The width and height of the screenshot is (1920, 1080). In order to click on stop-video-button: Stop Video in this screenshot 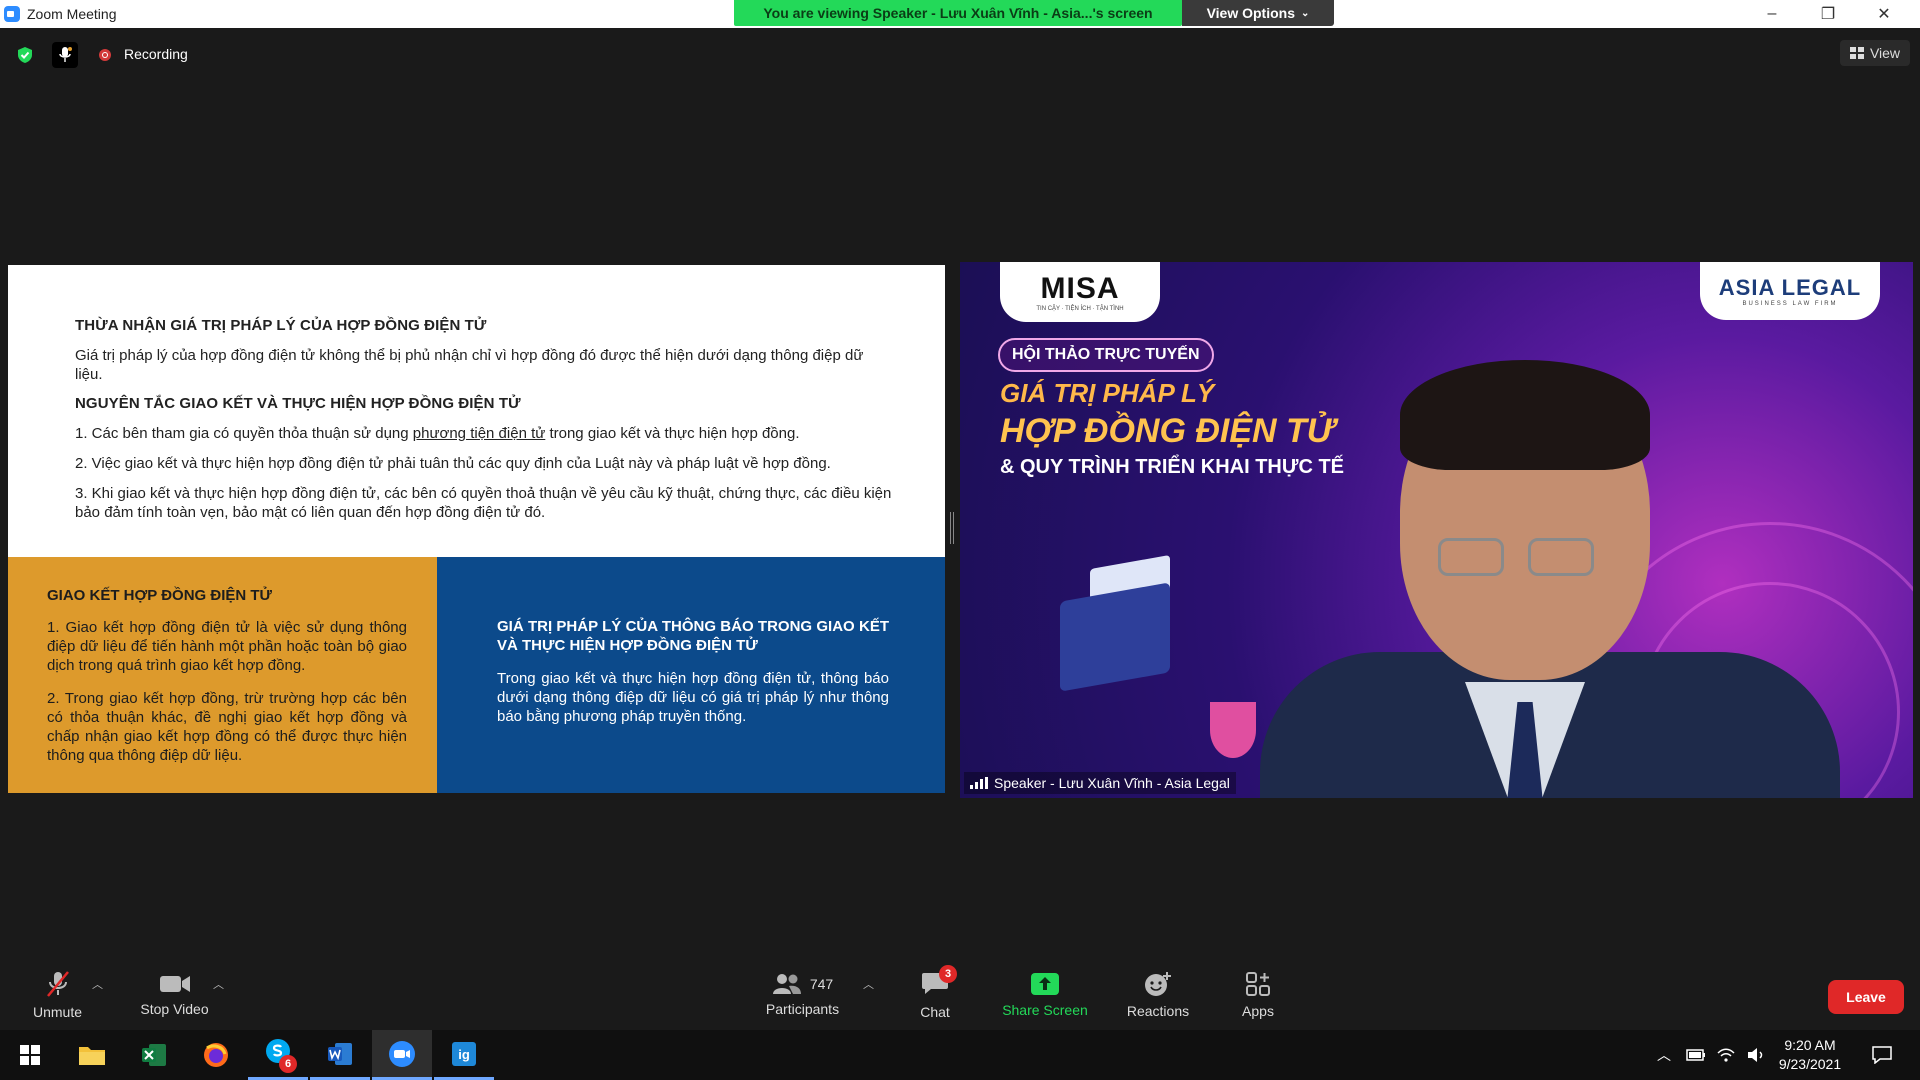, I will do `click(174, 995)`.